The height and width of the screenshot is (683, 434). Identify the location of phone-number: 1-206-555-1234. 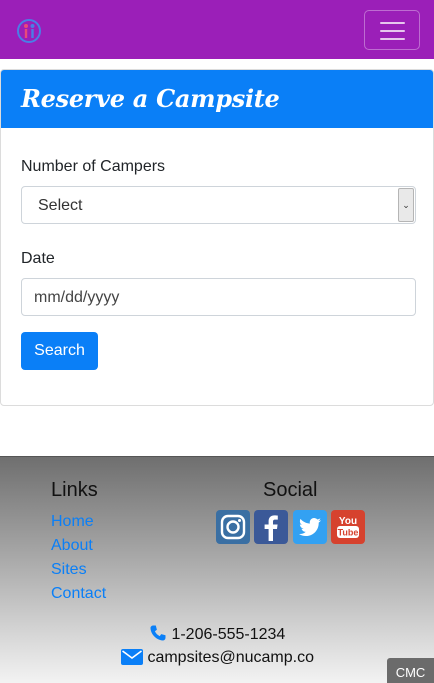
(228, 634).